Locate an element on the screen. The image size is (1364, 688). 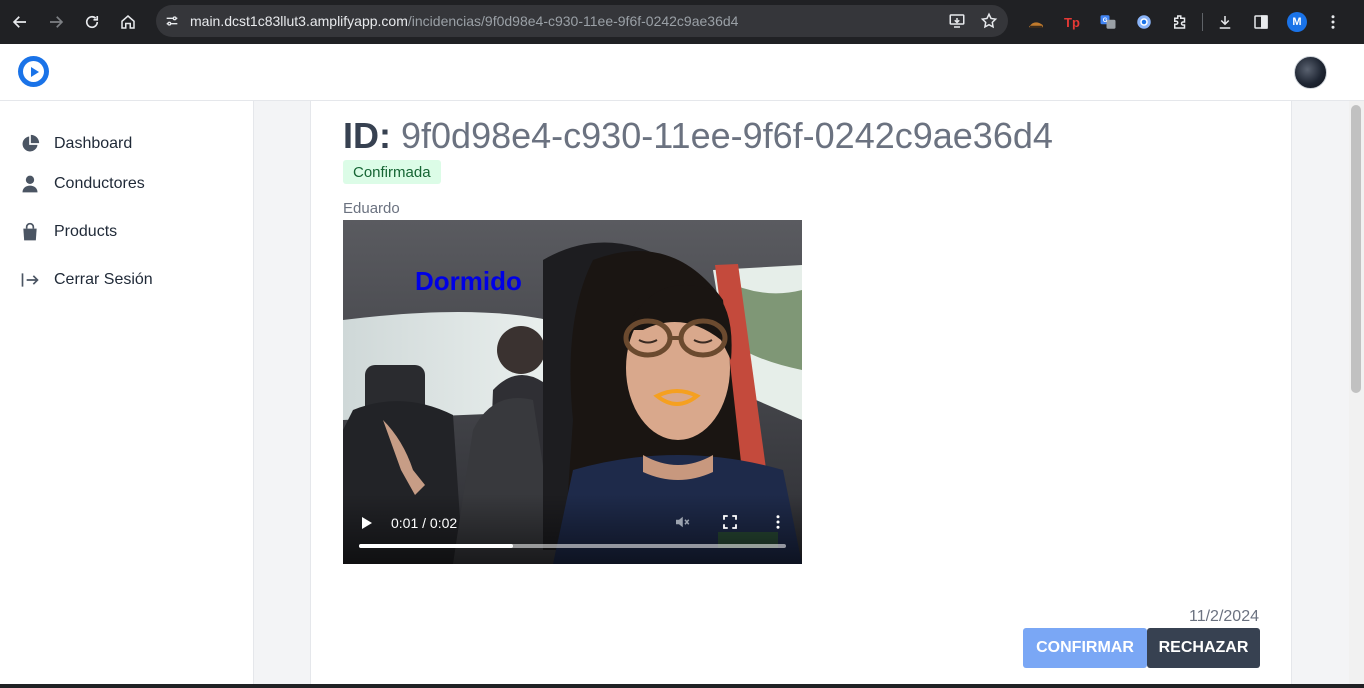
sidebar-item-conductores: Conductores is located at coordinates (82, 184).